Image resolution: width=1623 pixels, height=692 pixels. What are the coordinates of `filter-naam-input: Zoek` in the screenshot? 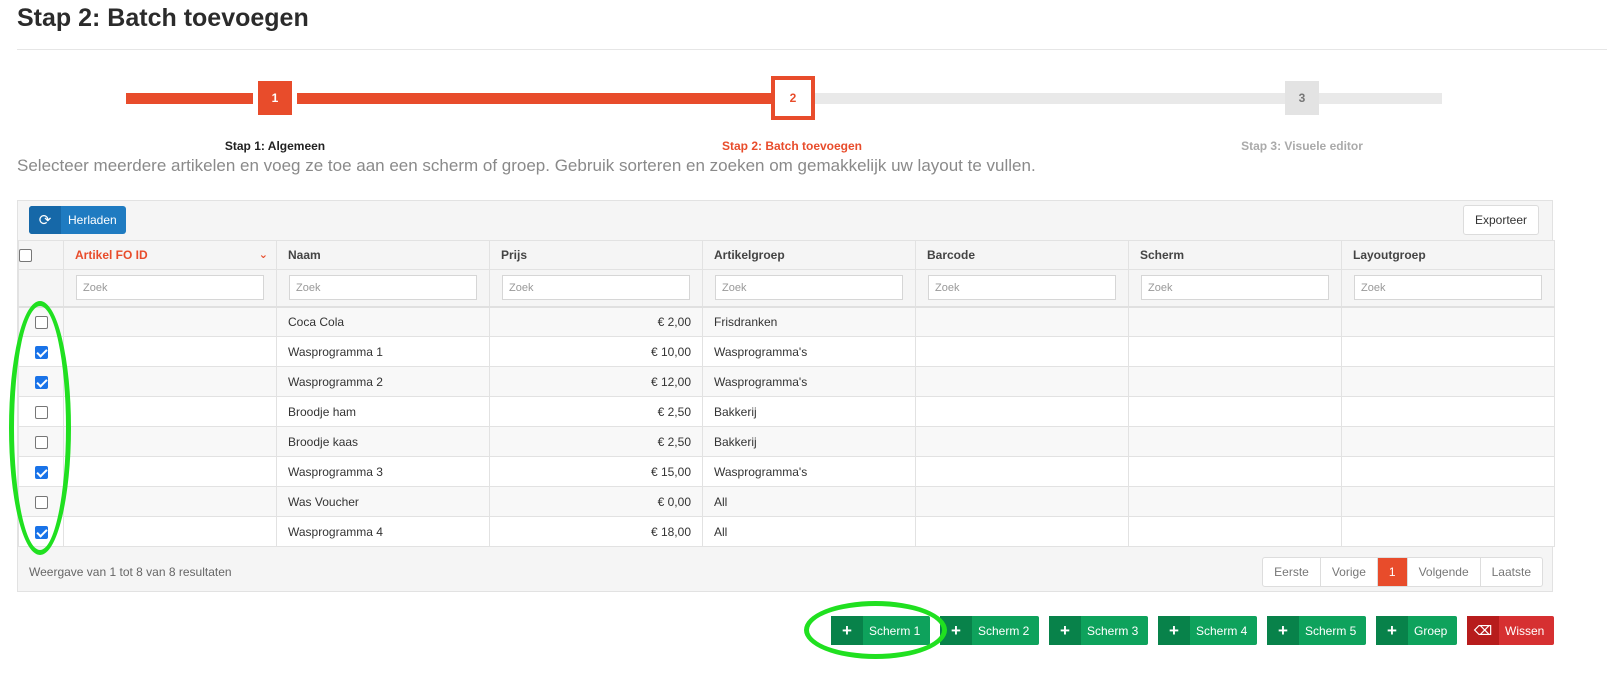 It's located at (383, 288).